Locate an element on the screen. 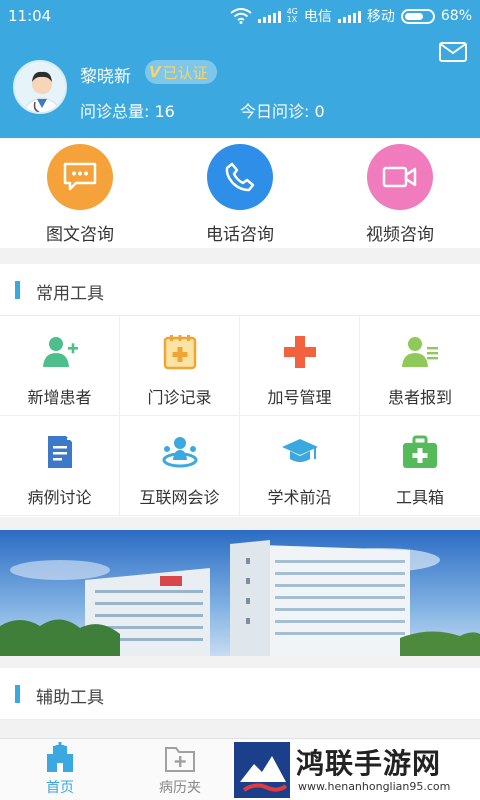 The height and width of the screenshot is (800, 480). status-icons: 4G 1X 电信 移动 68% is located at coordinates (350, 16).